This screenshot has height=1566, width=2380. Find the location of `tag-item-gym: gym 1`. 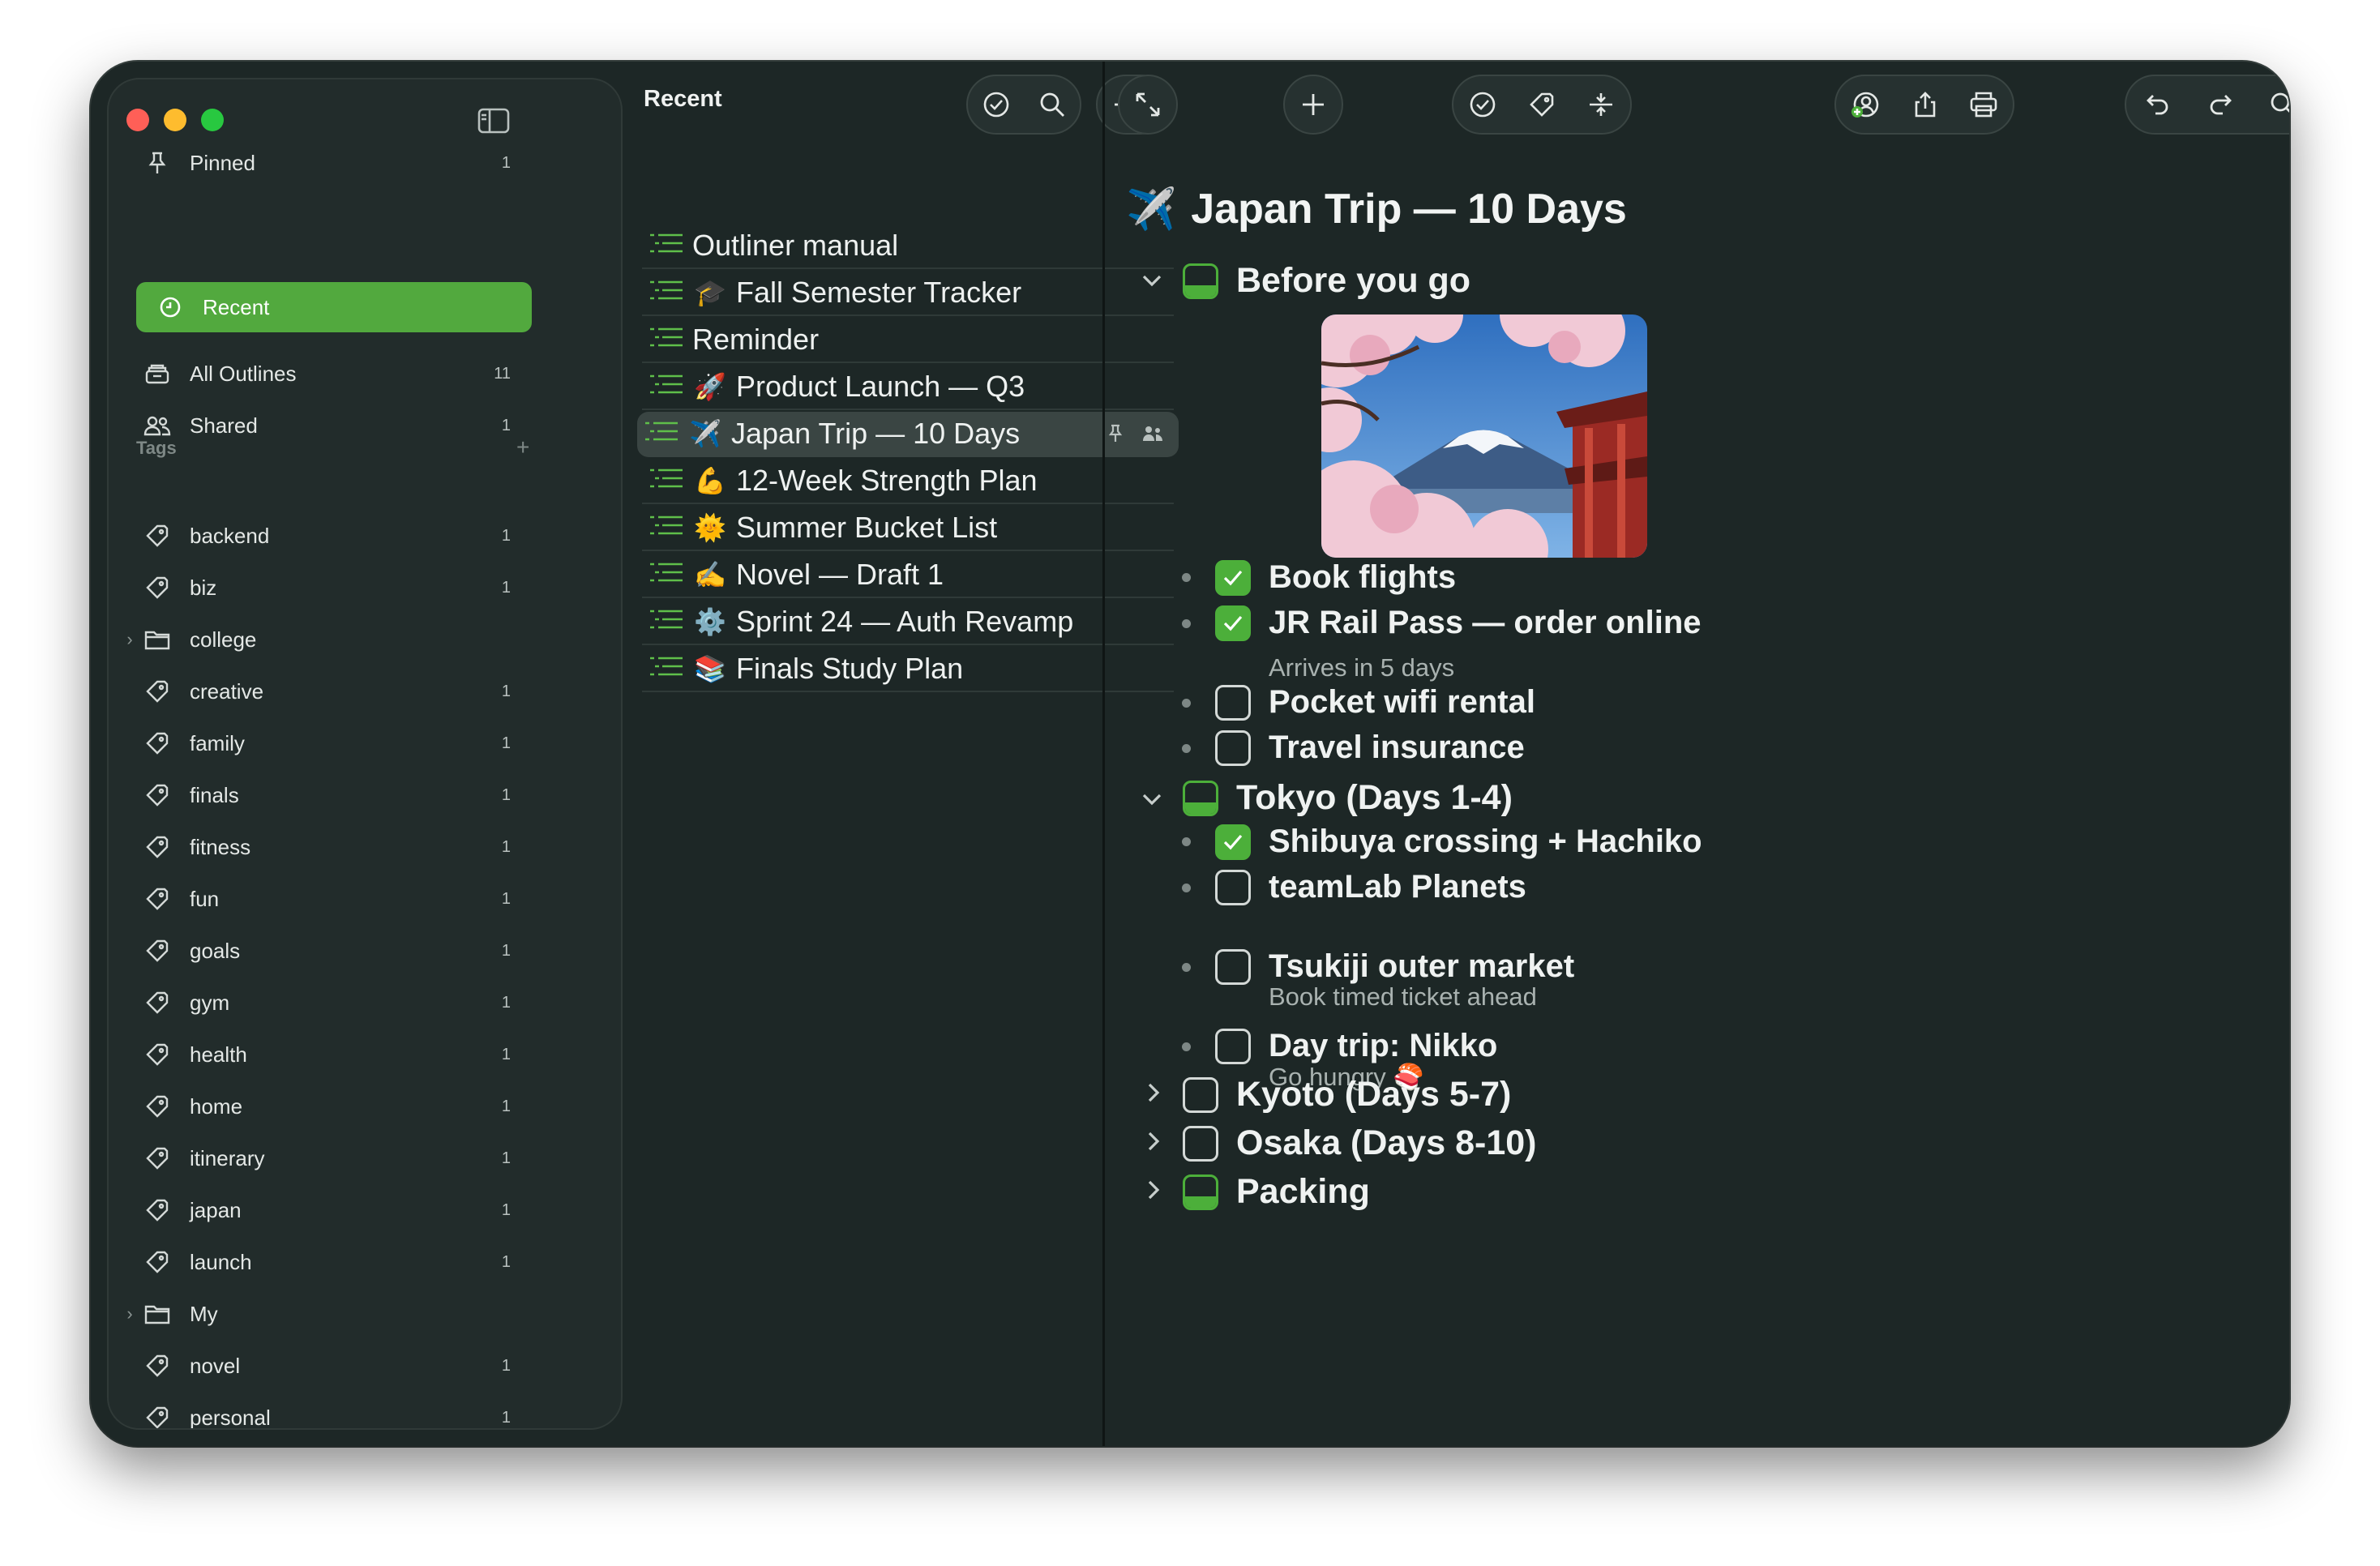

tag-item-gym: gym 1 is located at coordinates (321, 1003).